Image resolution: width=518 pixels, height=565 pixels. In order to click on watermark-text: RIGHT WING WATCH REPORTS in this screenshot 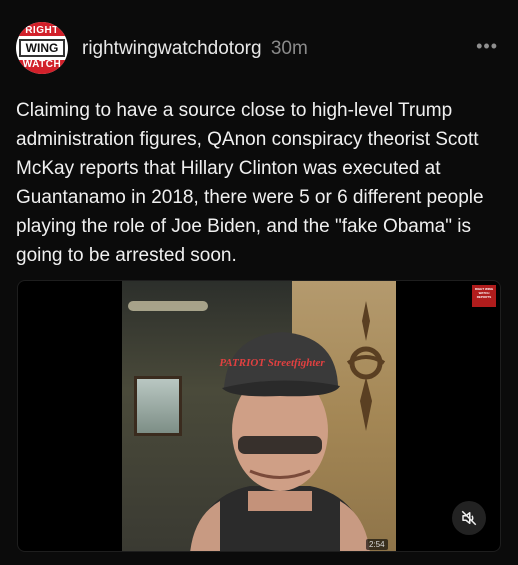, I will do `click(484, 293)`.